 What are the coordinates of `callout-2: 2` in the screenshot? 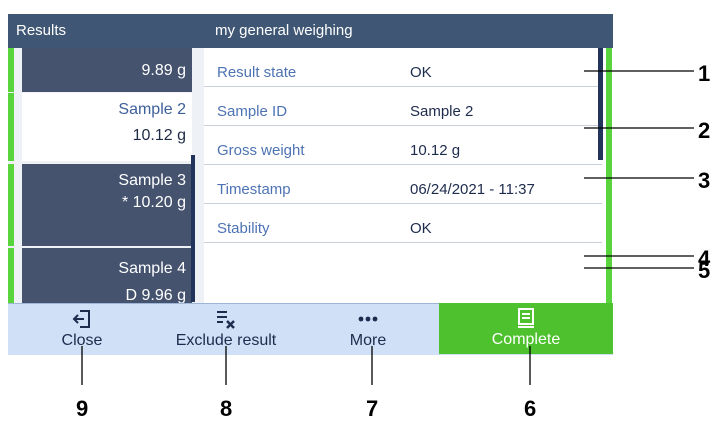 It's located at (704, 130).